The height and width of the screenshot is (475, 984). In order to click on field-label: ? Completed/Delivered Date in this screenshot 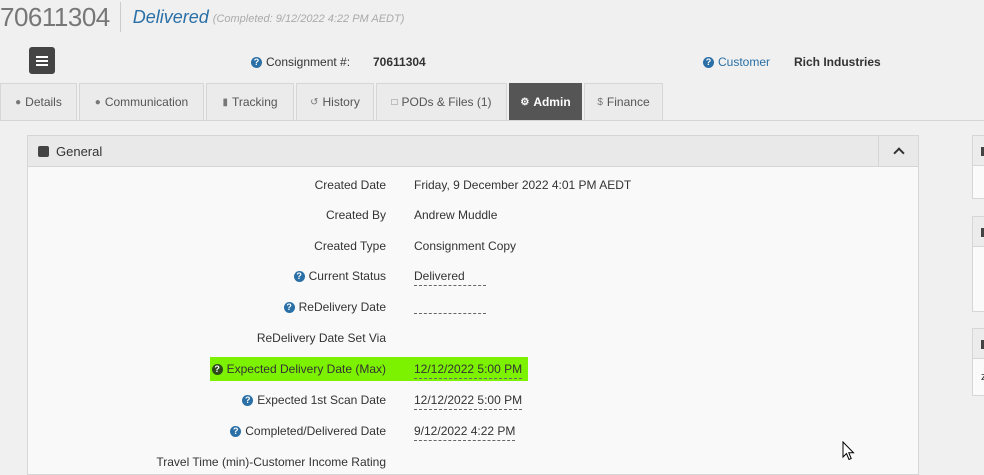, I will do `click(308, 431)`.